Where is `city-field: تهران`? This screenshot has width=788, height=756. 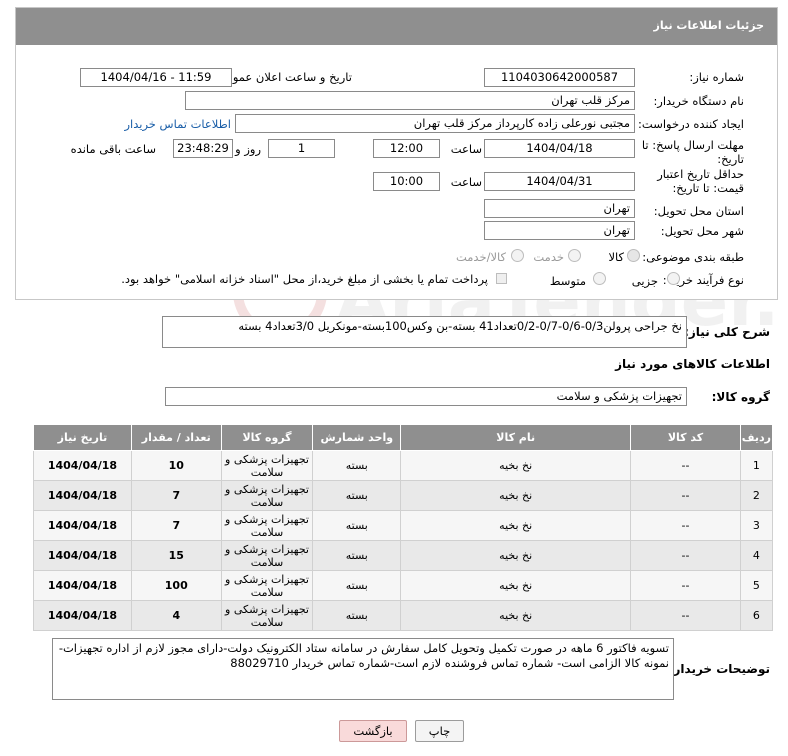 city-field: تهران is located at coordinates (559, 230).